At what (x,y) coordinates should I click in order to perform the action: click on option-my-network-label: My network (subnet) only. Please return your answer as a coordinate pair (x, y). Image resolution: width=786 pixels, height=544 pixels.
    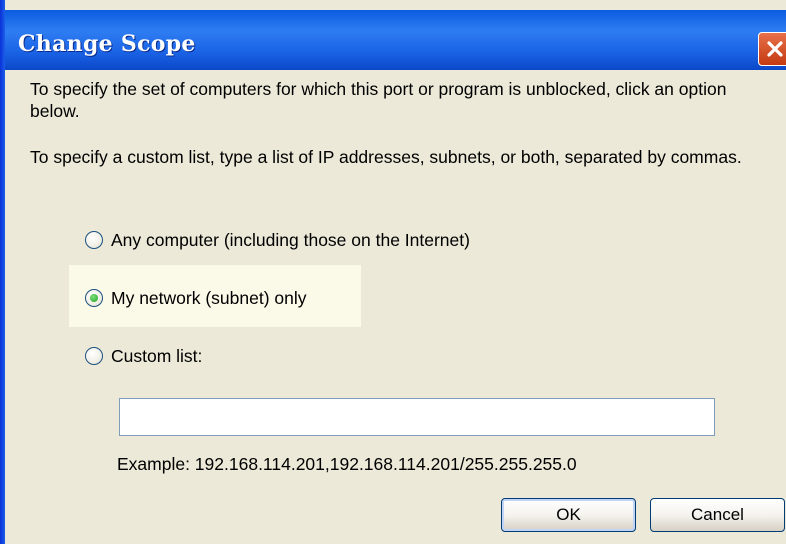
    Looking at the image, I should click on (209, 297).